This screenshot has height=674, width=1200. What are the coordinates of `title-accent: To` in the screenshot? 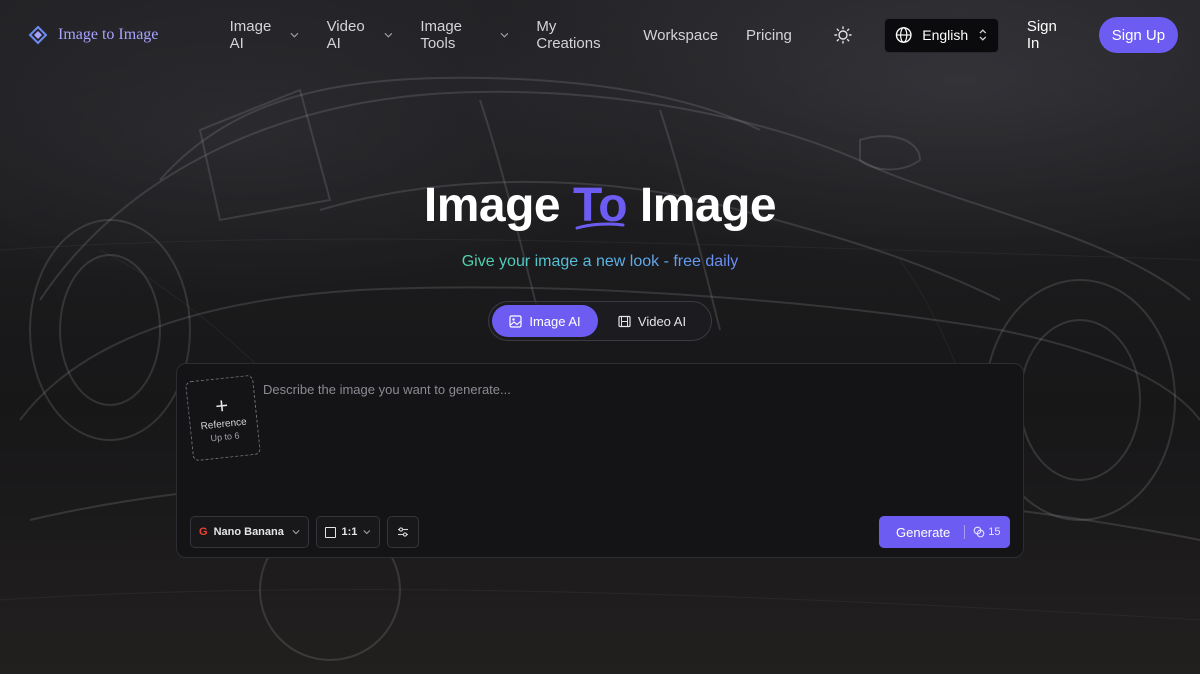 It's located at (600, 205).